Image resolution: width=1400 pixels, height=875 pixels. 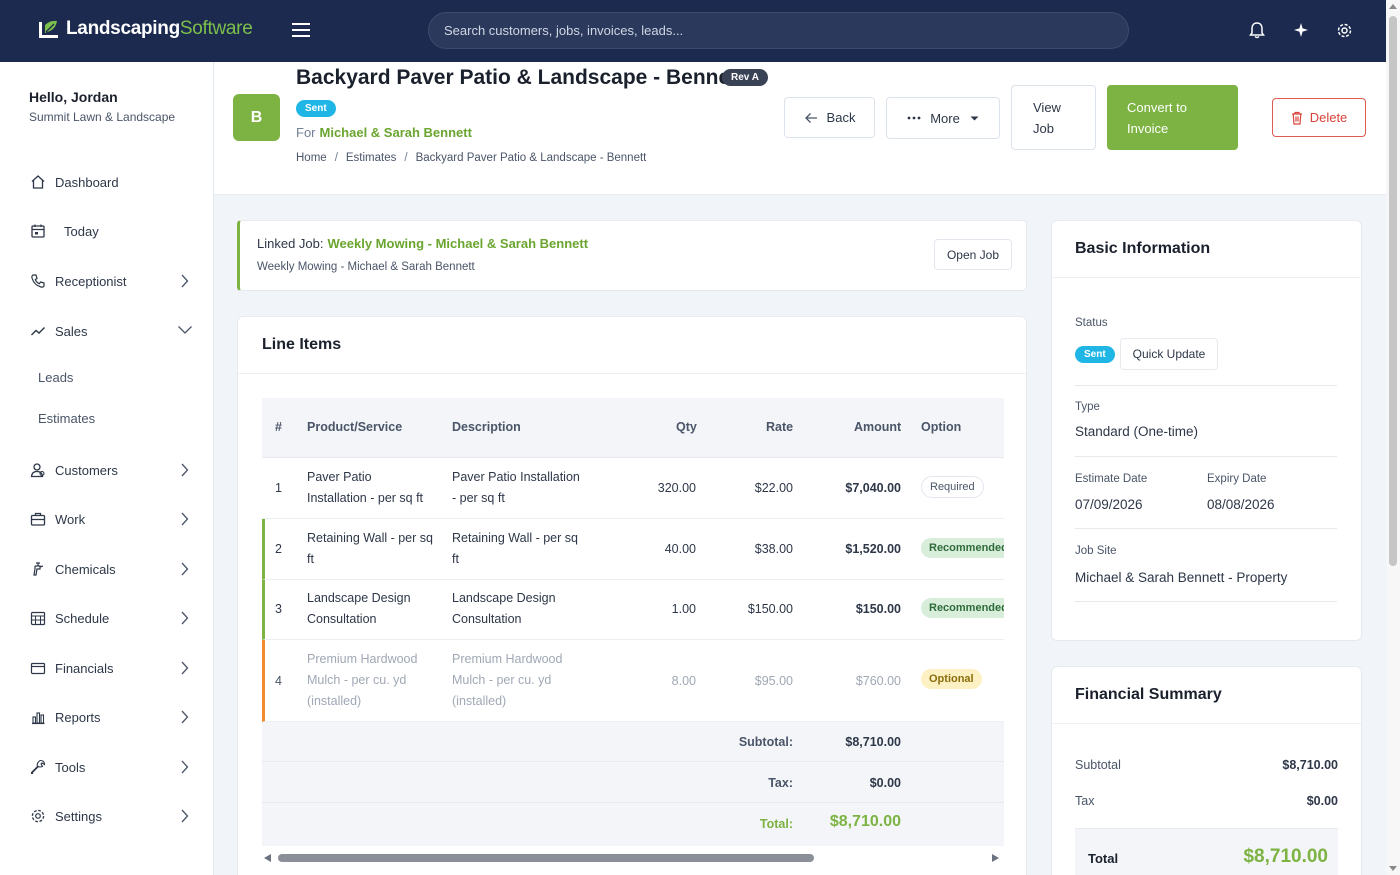 What do you see at coordinates (185, 330) in the screenshot?
I see `chevron-down-icon` at bounding box center [185, 330].